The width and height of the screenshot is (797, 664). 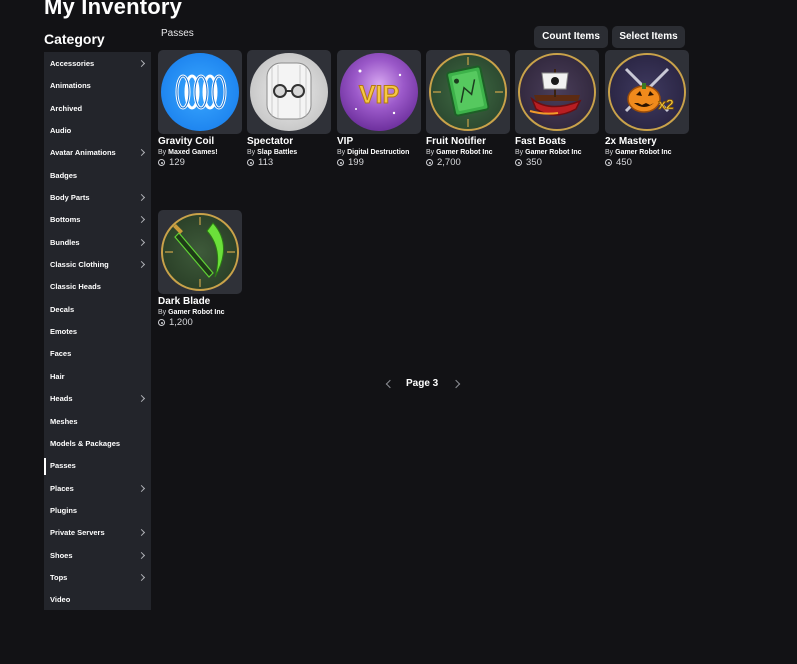 I want to click on item-creator: By Slap Battles, so click(x=290, y=152).